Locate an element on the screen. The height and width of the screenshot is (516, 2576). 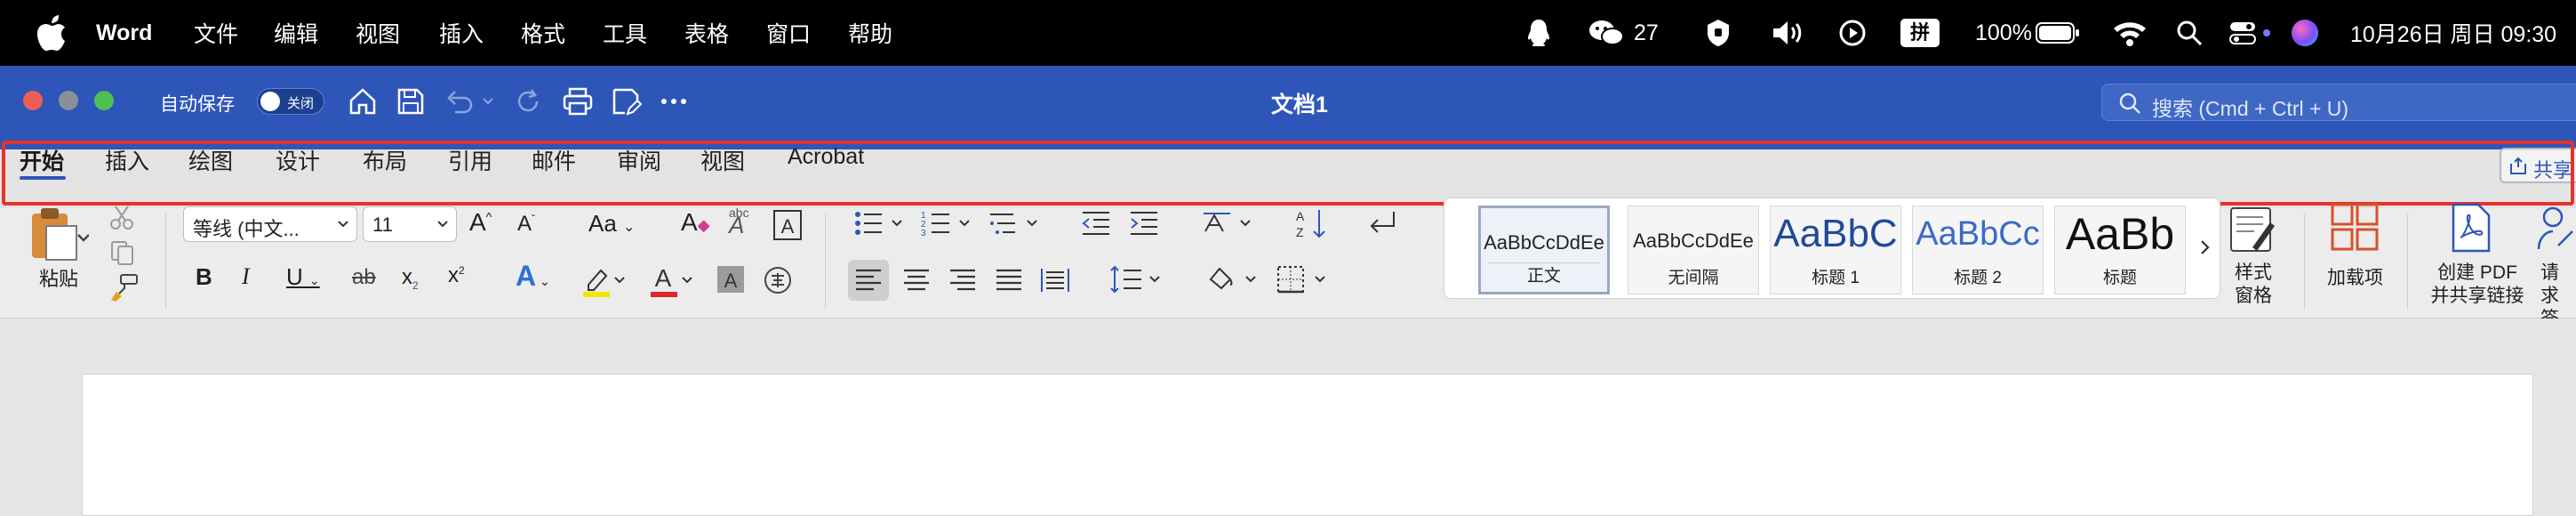
menu-app-word: Word is located at coordinates (124, 33).